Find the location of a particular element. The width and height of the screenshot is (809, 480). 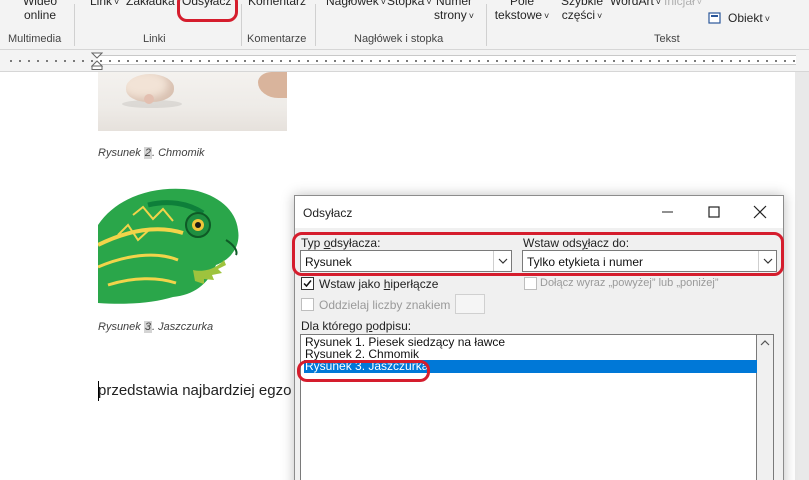

bookmark-button: Zakładka is located at coordinates (150, 4).